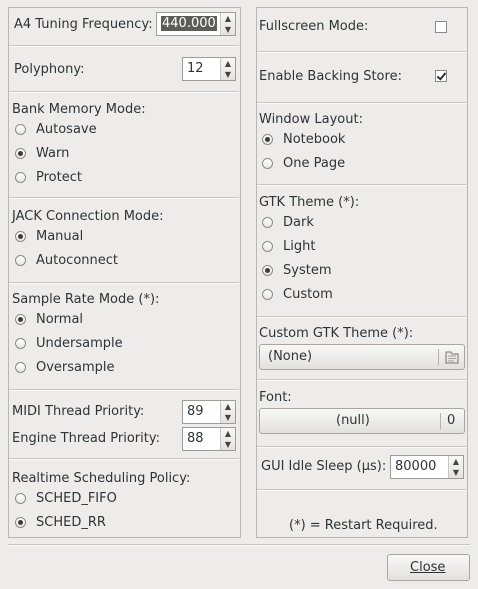 The height and width of the screenshot is (589, 478). I want to click on radio-sched-fifo-label: SCHED_FIFO, so click(76, 499).